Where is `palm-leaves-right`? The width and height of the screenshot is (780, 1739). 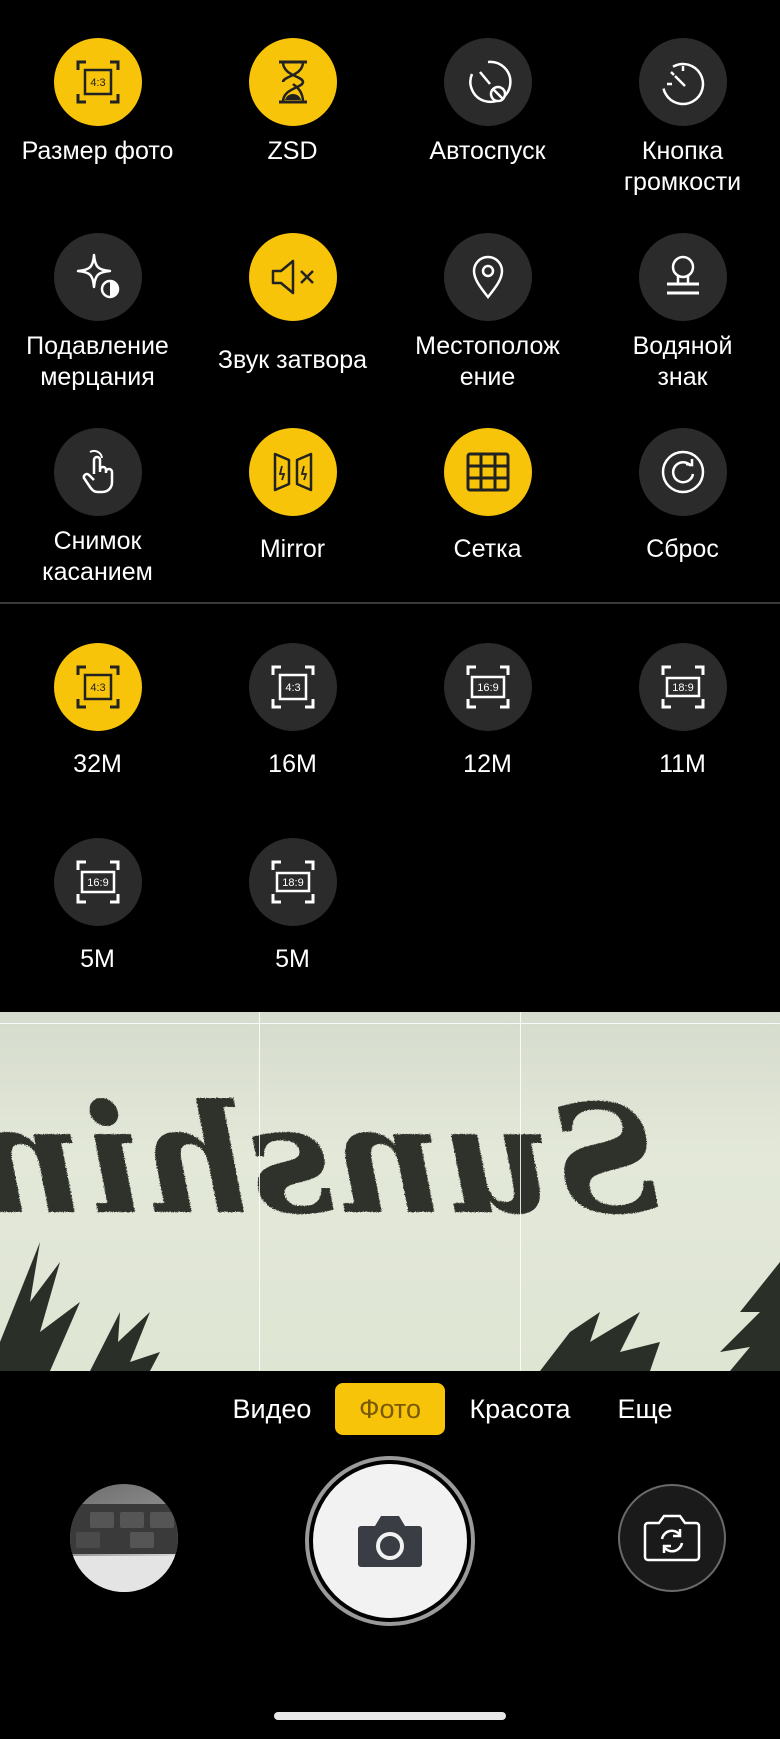 palm-leaves-right is located at coordinates (660, 1316).